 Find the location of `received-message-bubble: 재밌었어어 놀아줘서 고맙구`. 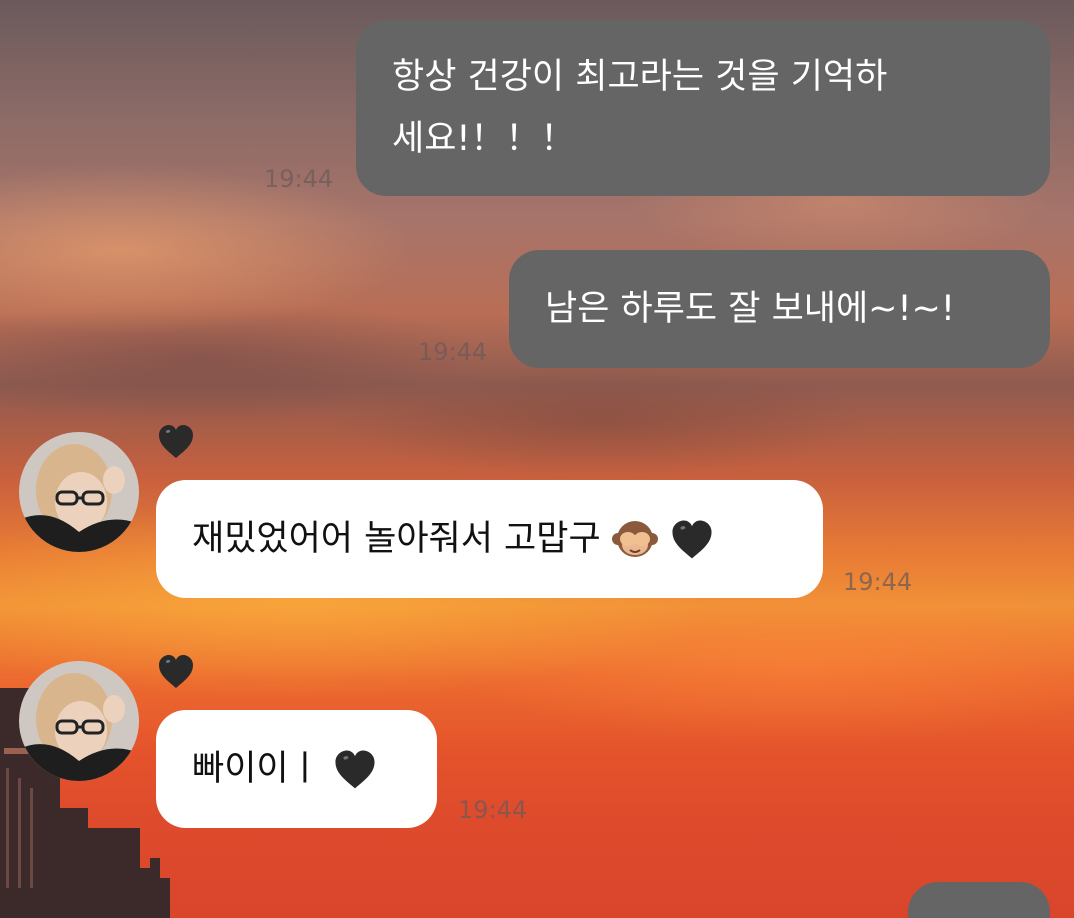

received-message-bubble: 재밌었어어 놀아줘서 고맙구 is located at coordinates (489, 539).